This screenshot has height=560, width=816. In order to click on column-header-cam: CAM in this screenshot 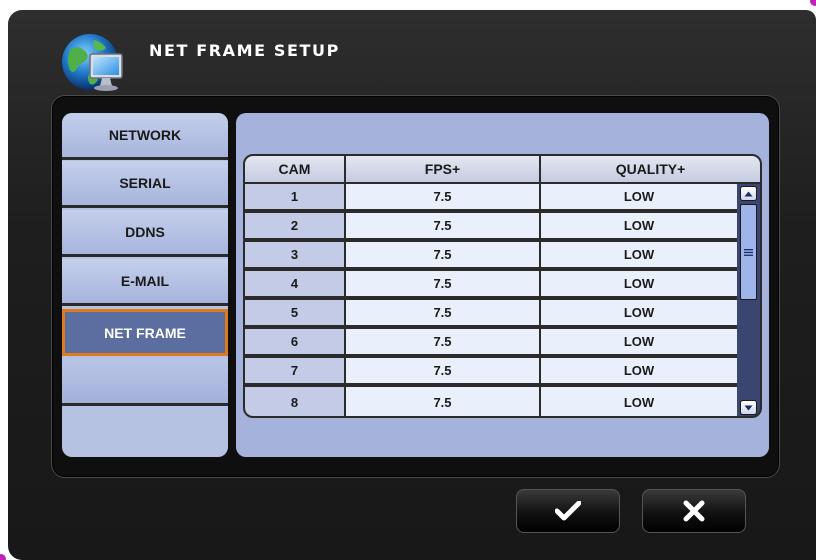, I will do `click(295, 169)`.